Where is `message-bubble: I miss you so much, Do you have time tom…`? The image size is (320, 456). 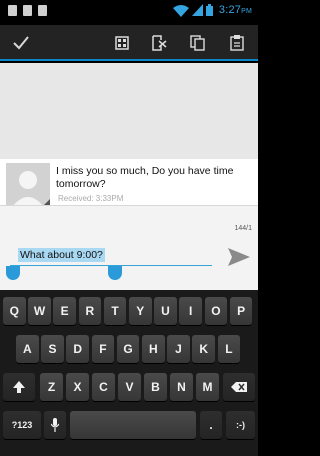 message-bubble: I miss you so much, Do you have time tom… is located at coordinates (129, 183).